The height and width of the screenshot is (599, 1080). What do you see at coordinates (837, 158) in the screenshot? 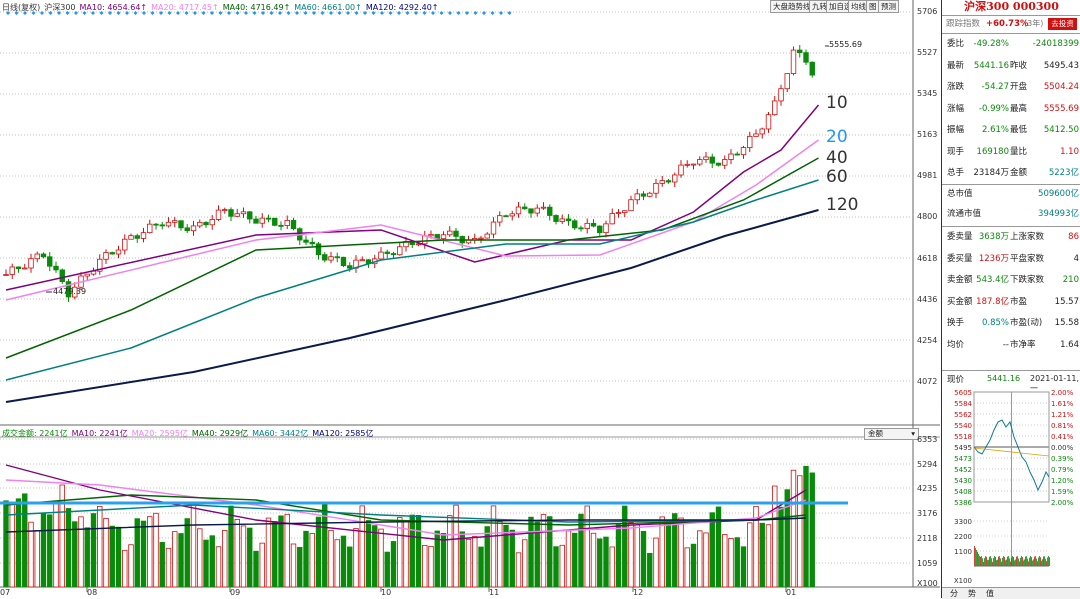
I see `ma40-big-label: 40` at bounding box center [837, 158].